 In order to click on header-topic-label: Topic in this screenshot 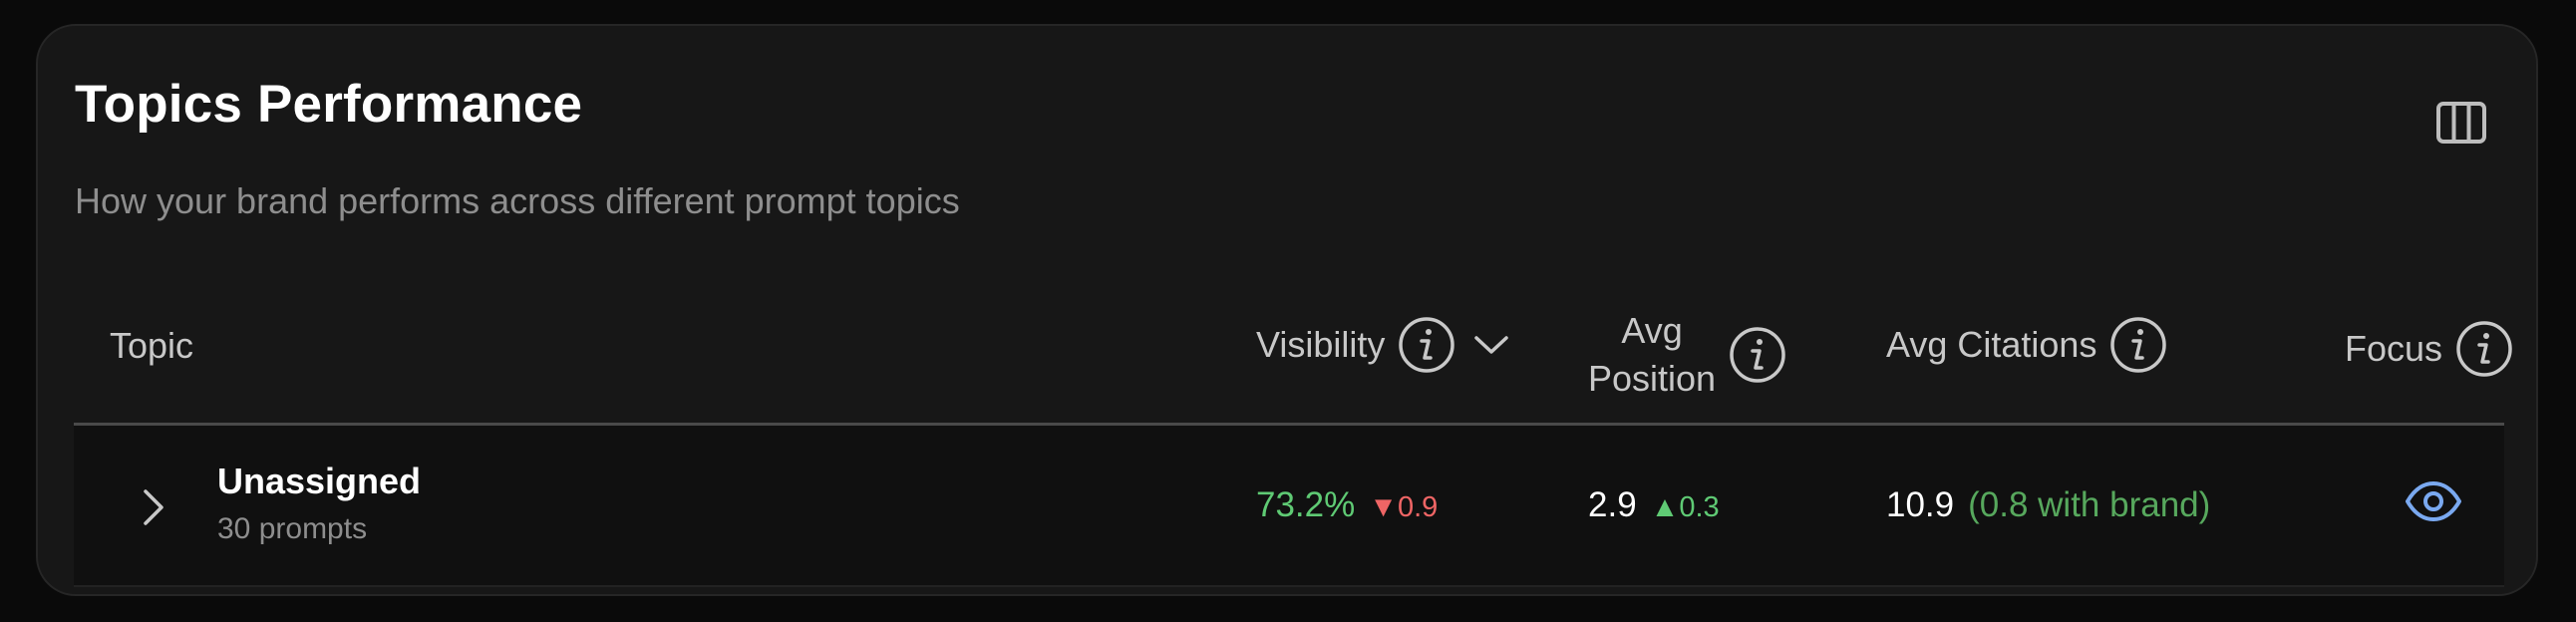, I will do `click(152, 345)`.